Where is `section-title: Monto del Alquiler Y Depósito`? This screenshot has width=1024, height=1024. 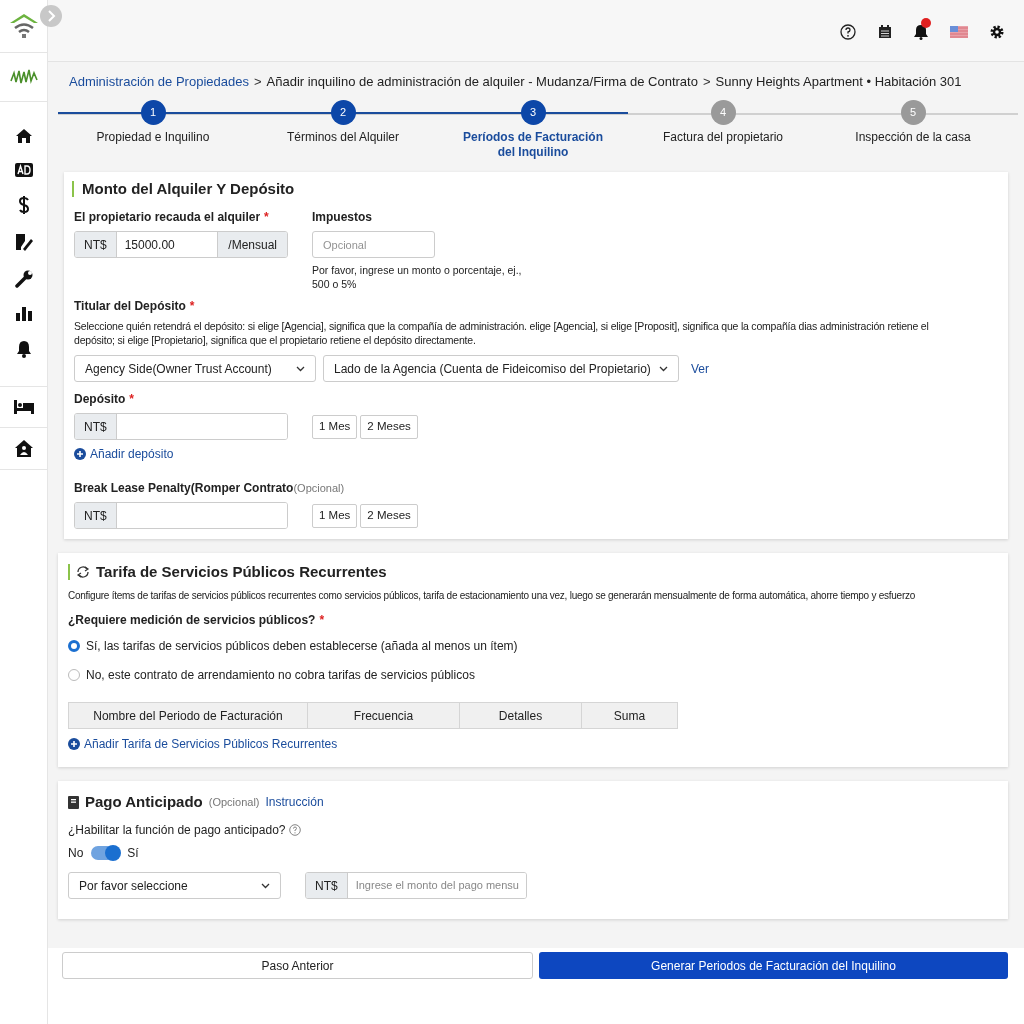
section-title: Monto del Alquiler Y Depósito is located at coordinates (188, 188).